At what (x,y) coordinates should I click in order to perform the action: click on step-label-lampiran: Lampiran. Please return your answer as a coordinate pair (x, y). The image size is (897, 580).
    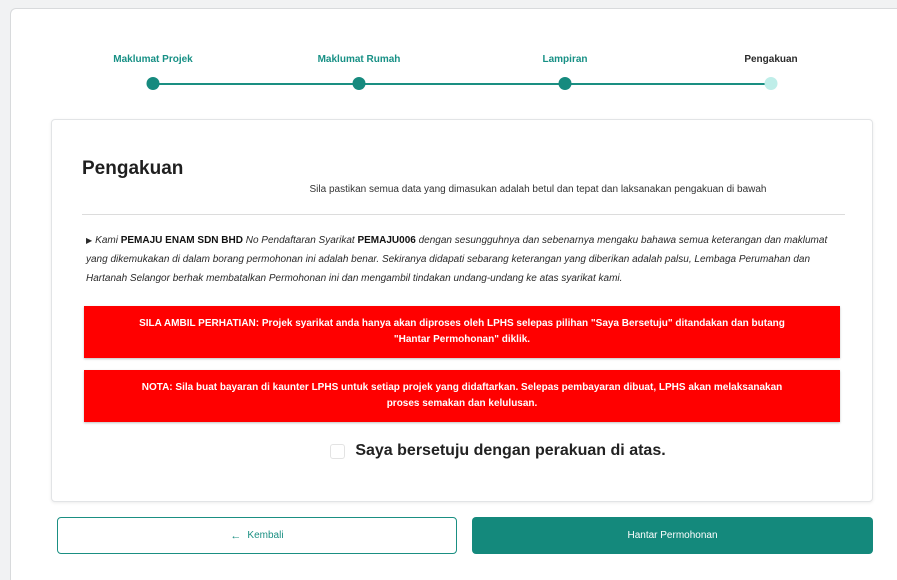
    Looking at the image, I should click on (565, 59).